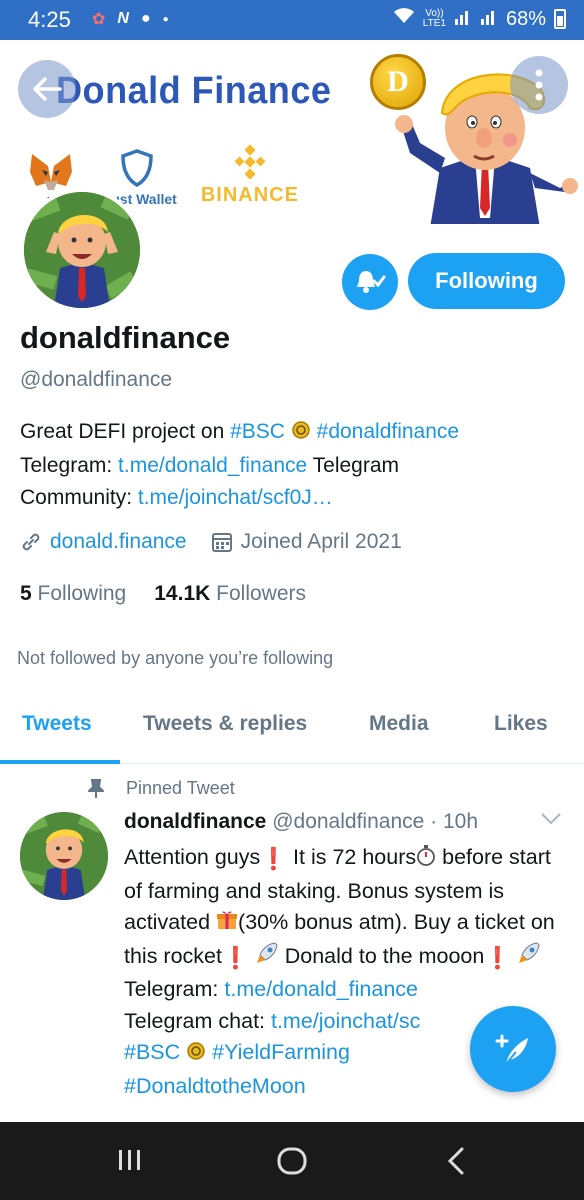  I want to click on pin-icon, so click(96, 788).